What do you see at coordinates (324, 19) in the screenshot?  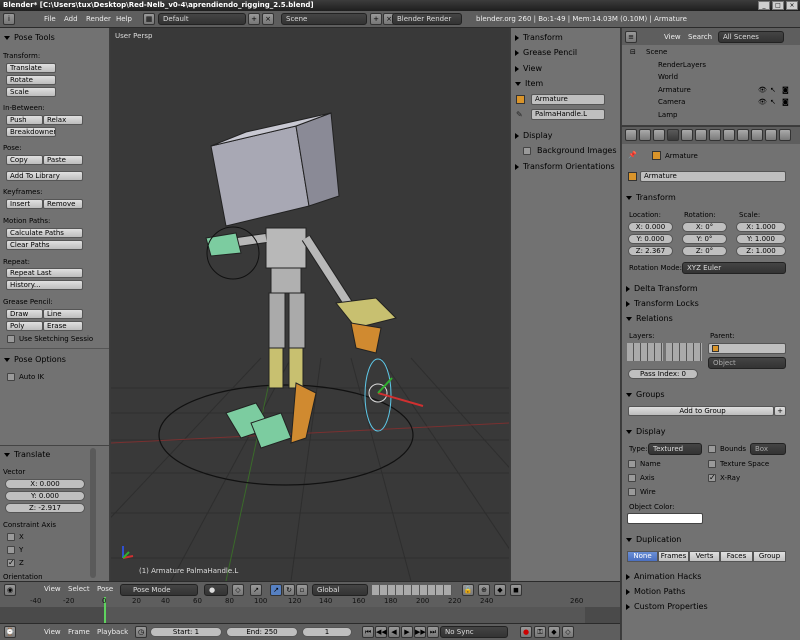 I see `scene-select: Scene` at bounding box center [324, 19].